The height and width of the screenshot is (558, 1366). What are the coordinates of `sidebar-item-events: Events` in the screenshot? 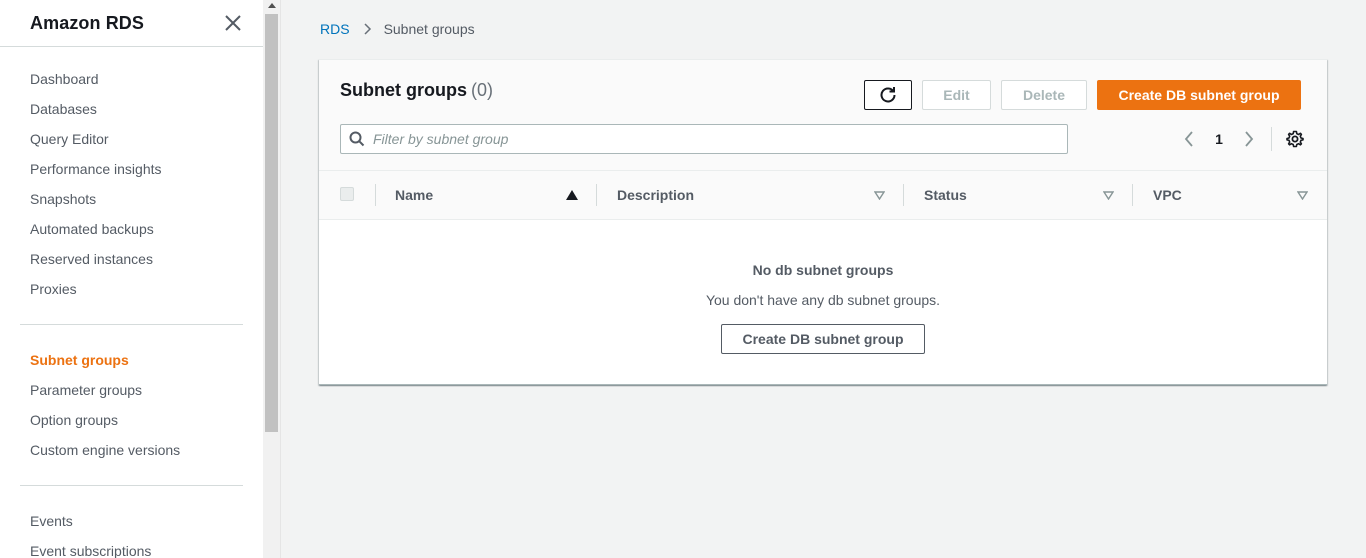 It's located at (131, 521).